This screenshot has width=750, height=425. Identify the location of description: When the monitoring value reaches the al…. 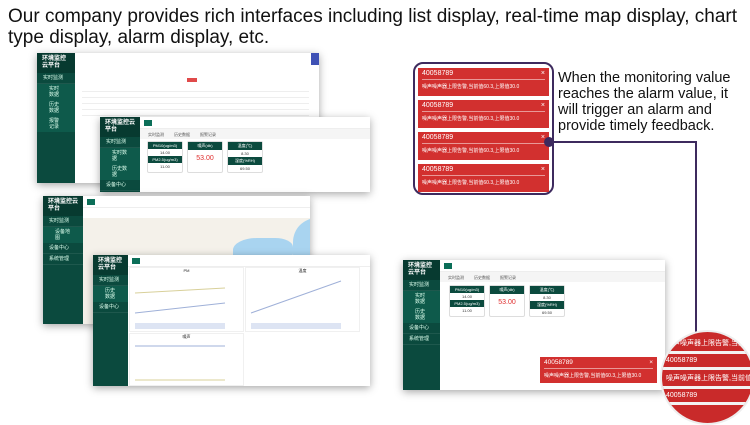
(644, 102).